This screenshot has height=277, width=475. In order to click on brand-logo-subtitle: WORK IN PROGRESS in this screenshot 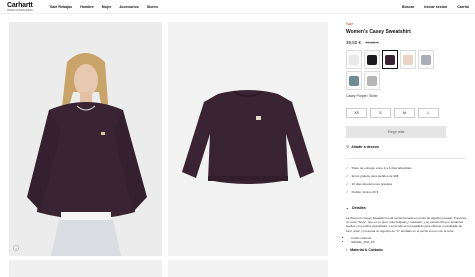, I will do `click(20, 10)`.